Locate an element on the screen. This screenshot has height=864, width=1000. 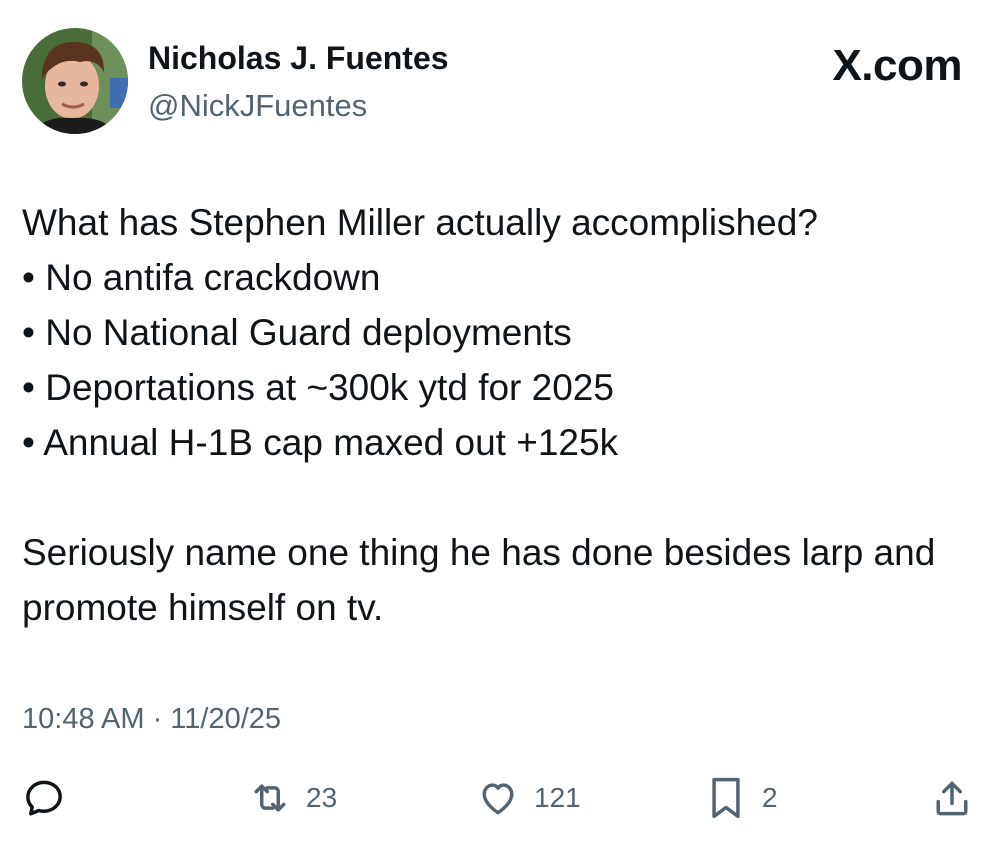
like-button: 121 is located at coordinates (528, 798).